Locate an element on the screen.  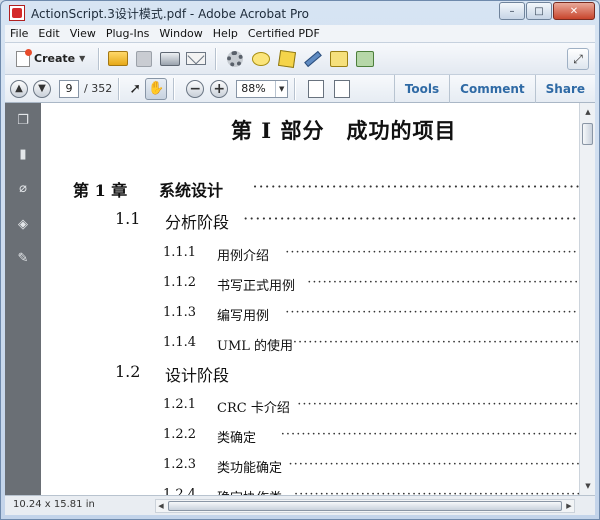
horizontal-scrollbar: ◀ ▶ is located at coordinates (365, 506).